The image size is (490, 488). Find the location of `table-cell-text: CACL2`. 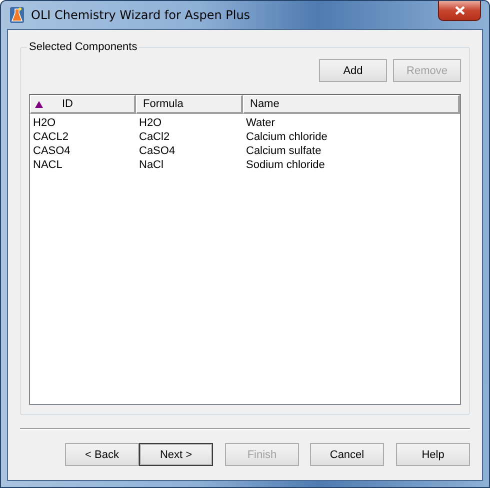

table-cell-text: CACL2 is located at coordinates (51, 137).